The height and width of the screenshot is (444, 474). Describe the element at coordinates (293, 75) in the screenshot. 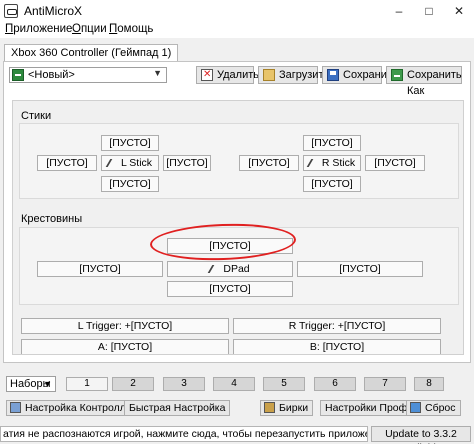

I see `load-button: Загрузить` at that location.